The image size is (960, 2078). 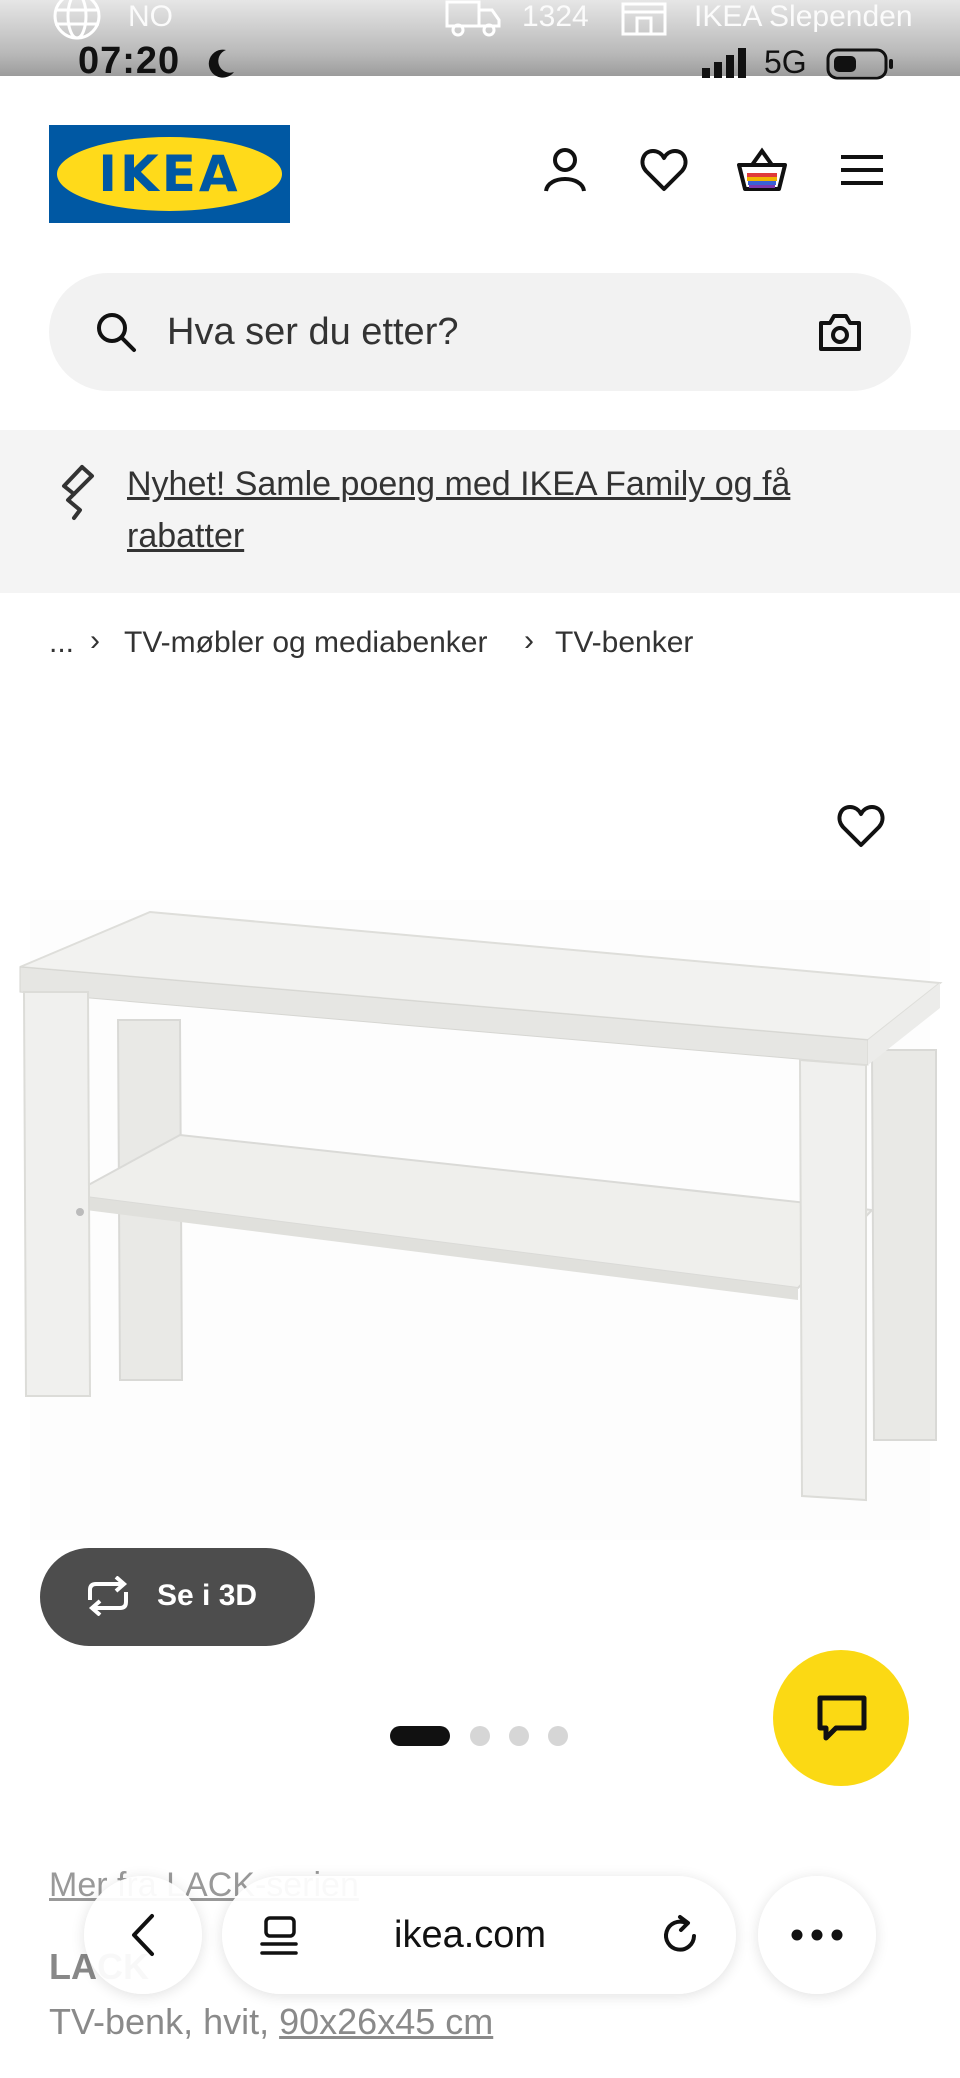 I want to click on view-in-3d-button: Se i 3D, so click(x=177, y=1597).